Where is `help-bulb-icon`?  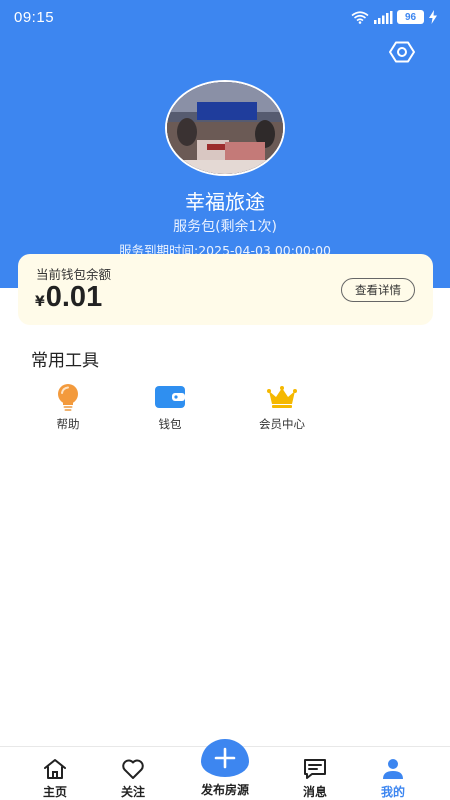
help-bulb-icon is located at coordinates (68, 397).